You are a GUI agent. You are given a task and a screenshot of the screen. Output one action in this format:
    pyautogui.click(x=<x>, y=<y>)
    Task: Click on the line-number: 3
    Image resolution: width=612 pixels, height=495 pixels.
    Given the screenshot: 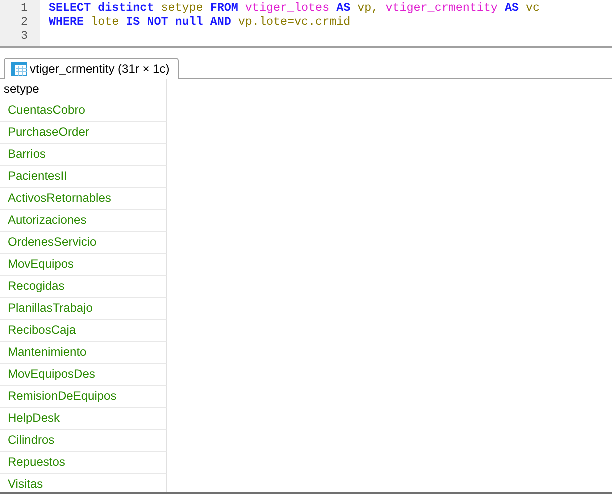 What is the action you would take?
    pyautogui.click(x=24, y=36)
    